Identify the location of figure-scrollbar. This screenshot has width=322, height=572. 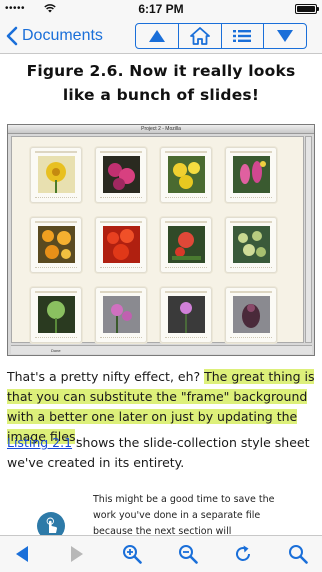
(308, 239).